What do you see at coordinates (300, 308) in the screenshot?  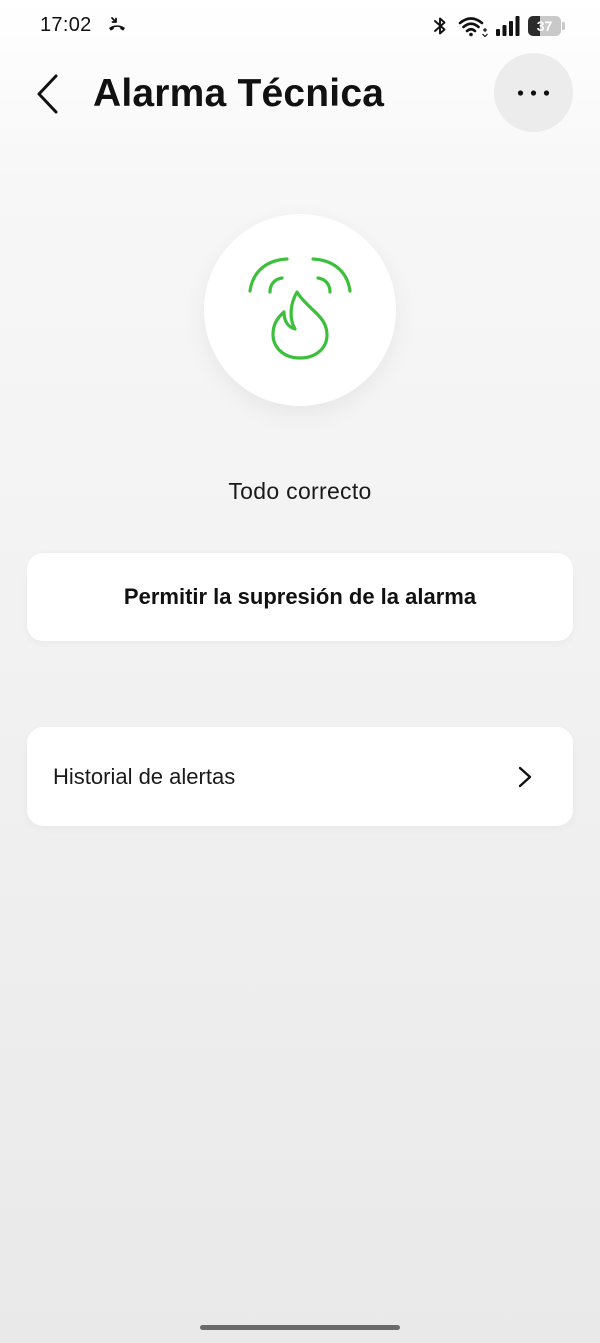 I see `alarm-flame-icon` at bounding box center [300, 308].